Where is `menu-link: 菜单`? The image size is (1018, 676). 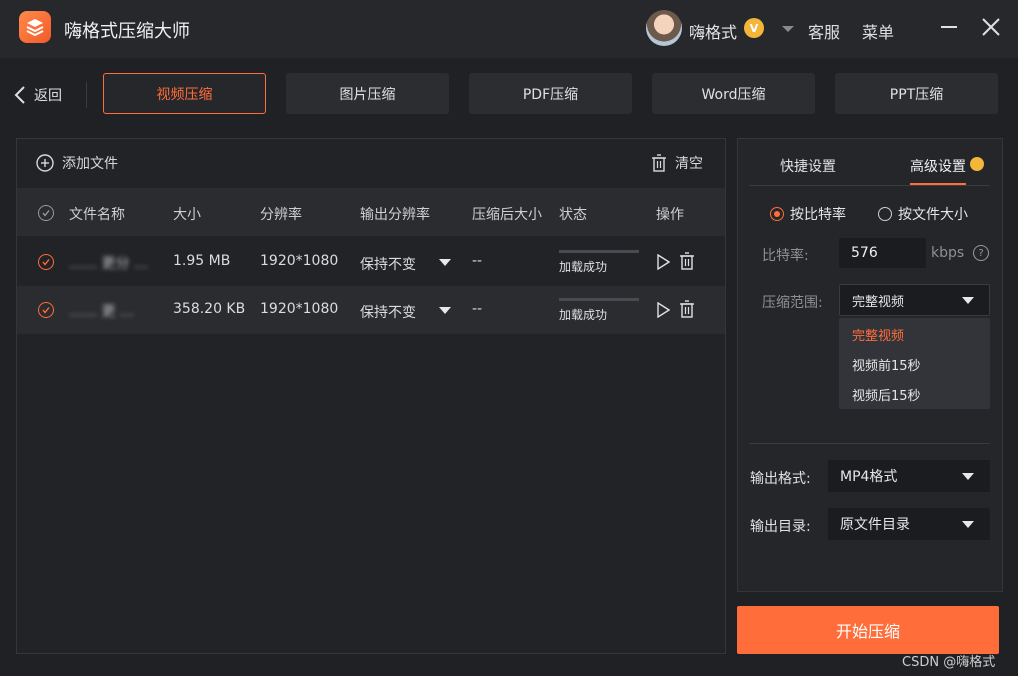
menu-link: 菜单 is located at coordinates (878, 31).